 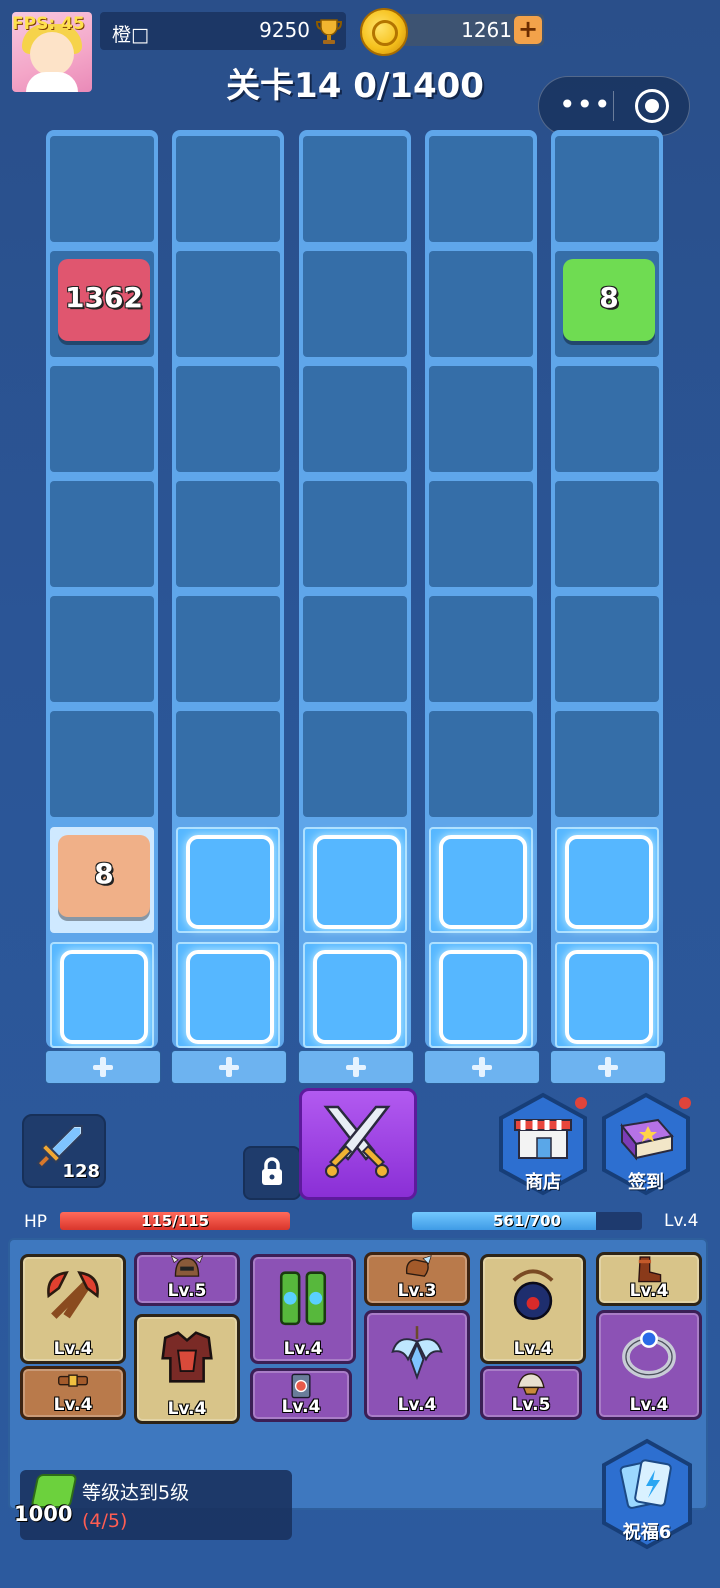 What do you see at coordinates (417, 1279) in the screenshot?
I see `equipment-slot: Lv.3` at bounding box center [417, 1279].